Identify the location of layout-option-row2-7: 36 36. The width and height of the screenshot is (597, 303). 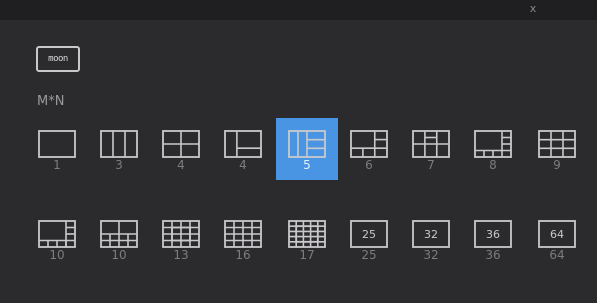
(493, 239).